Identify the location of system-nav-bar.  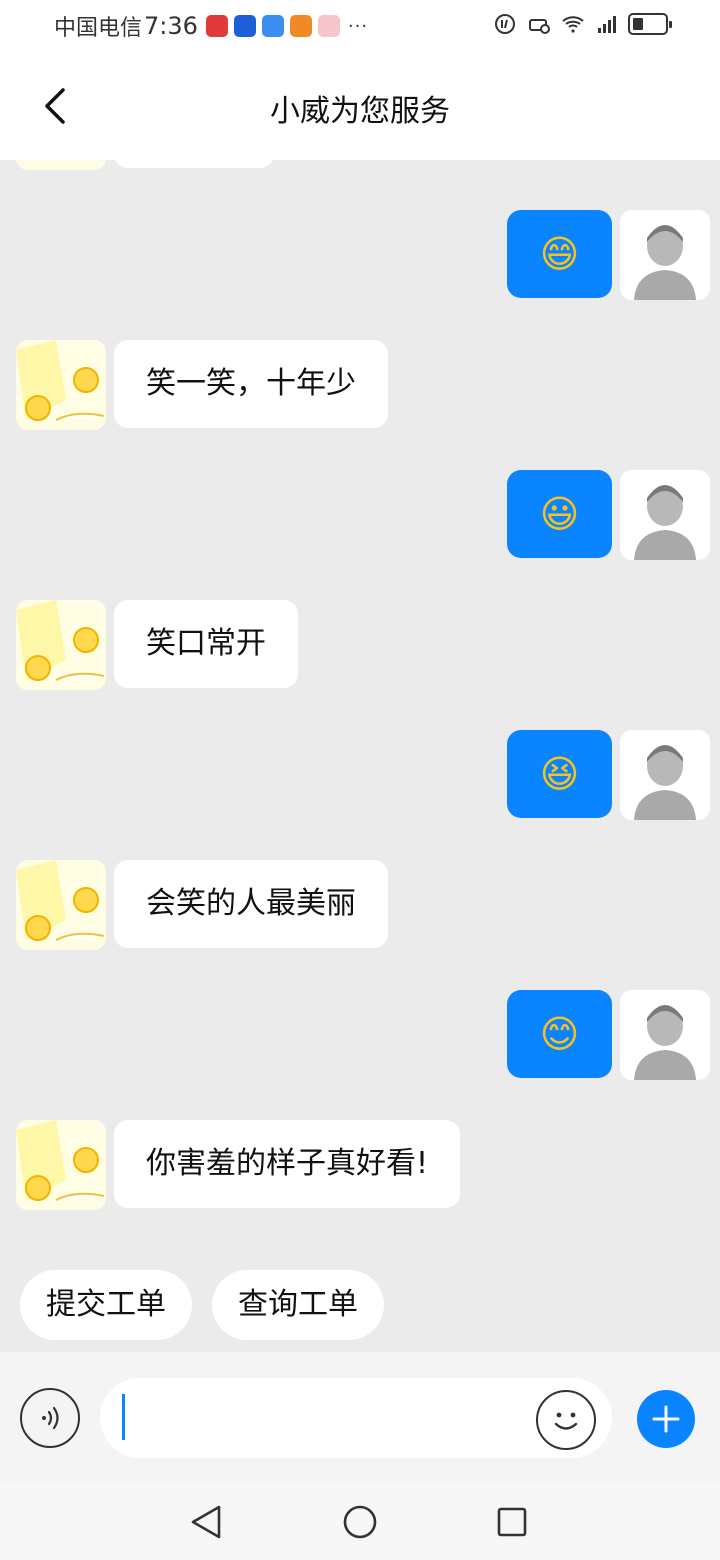
(360, 1521).